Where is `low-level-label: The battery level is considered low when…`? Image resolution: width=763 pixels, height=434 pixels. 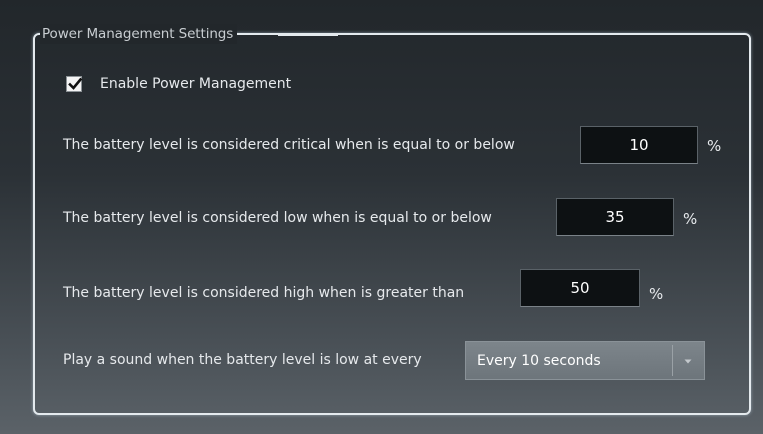
low-level-label: The battery level is considered low when… is located at coordinates (277, 218).